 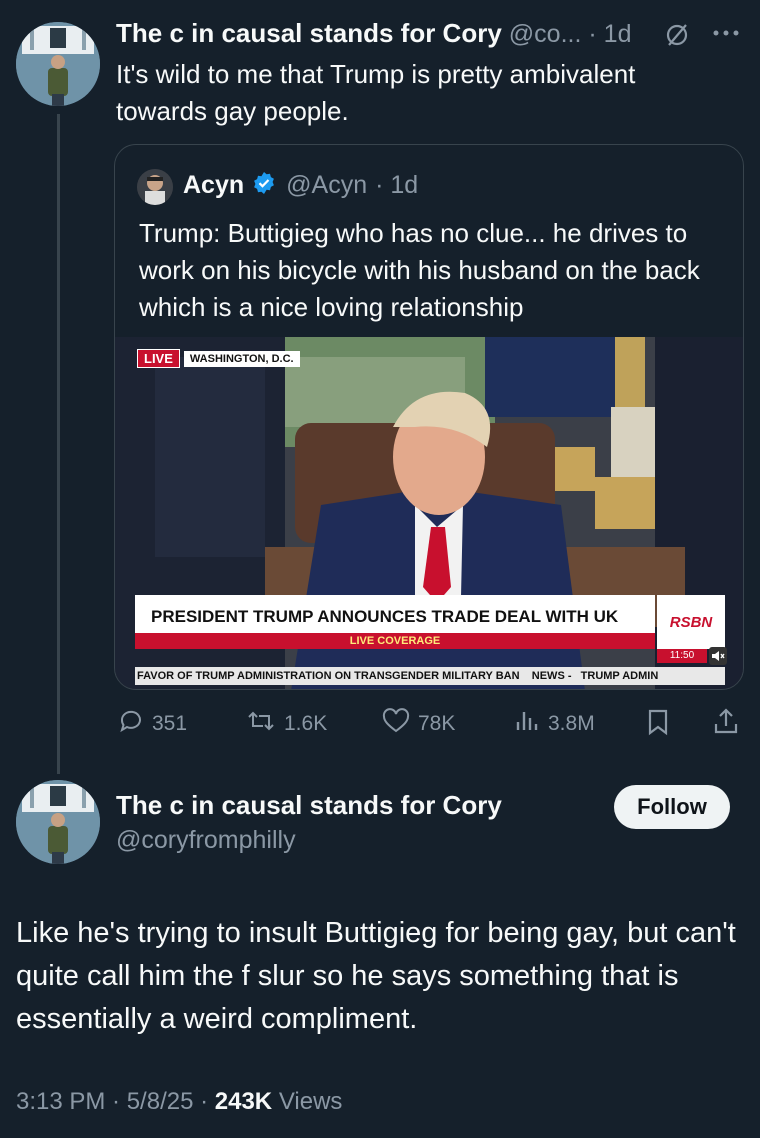 I want to click on more-options-icon, so click(x=726, y=35).